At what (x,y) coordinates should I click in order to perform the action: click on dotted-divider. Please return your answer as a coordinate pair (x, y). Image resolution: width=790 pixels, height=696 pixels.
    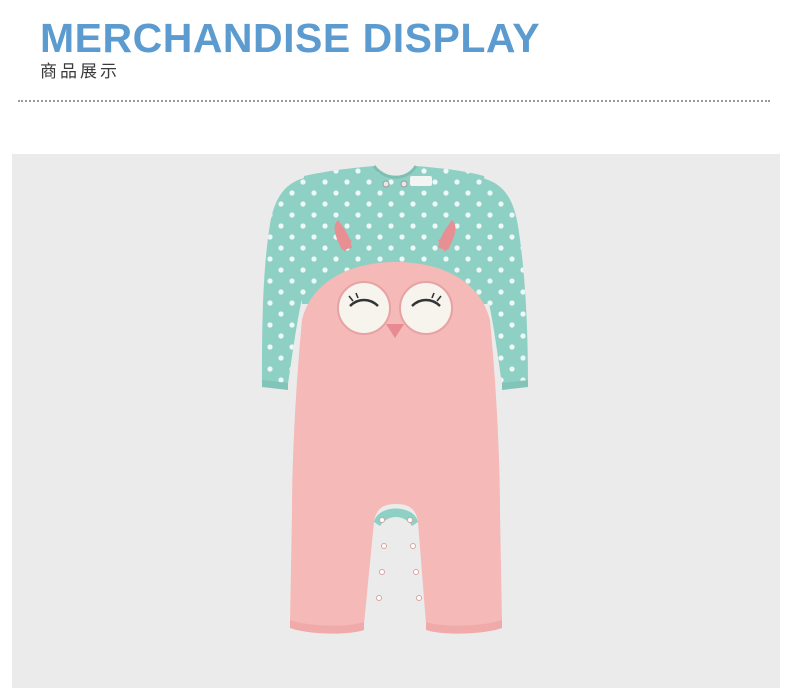
    Looking at the image, I should click on (394, 101).